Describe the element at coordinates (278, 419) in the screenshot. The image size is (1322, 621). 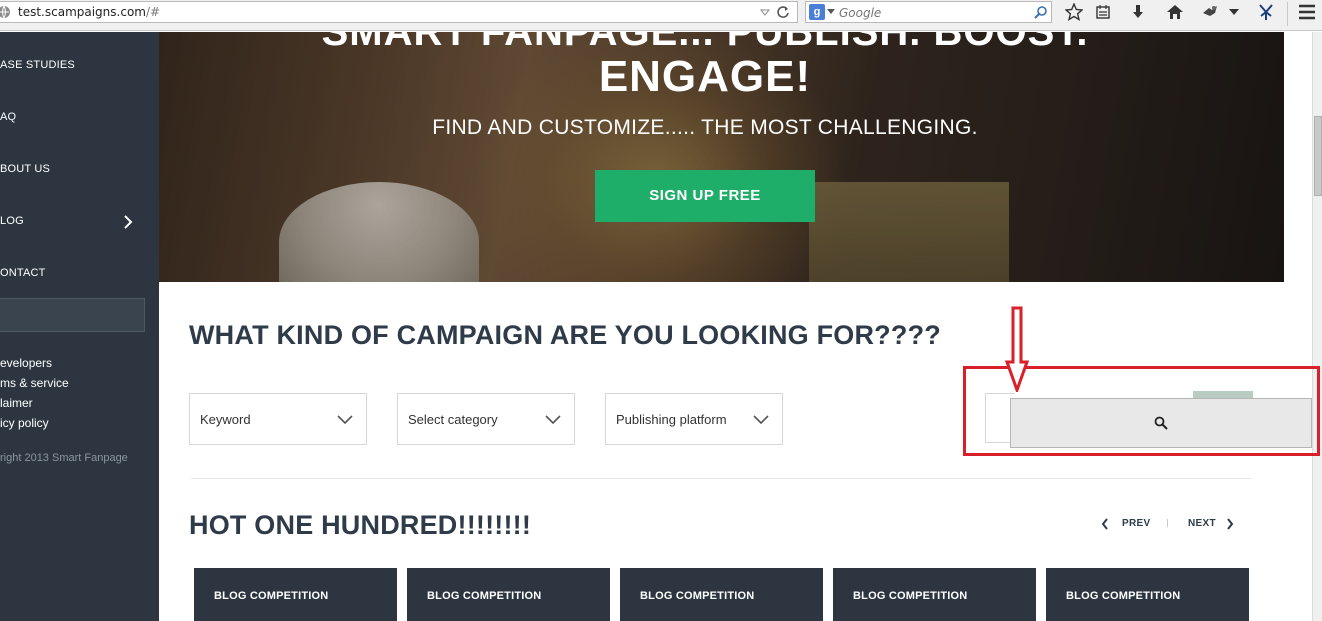
I see `keyword-dropdown: Keyword` at that location.